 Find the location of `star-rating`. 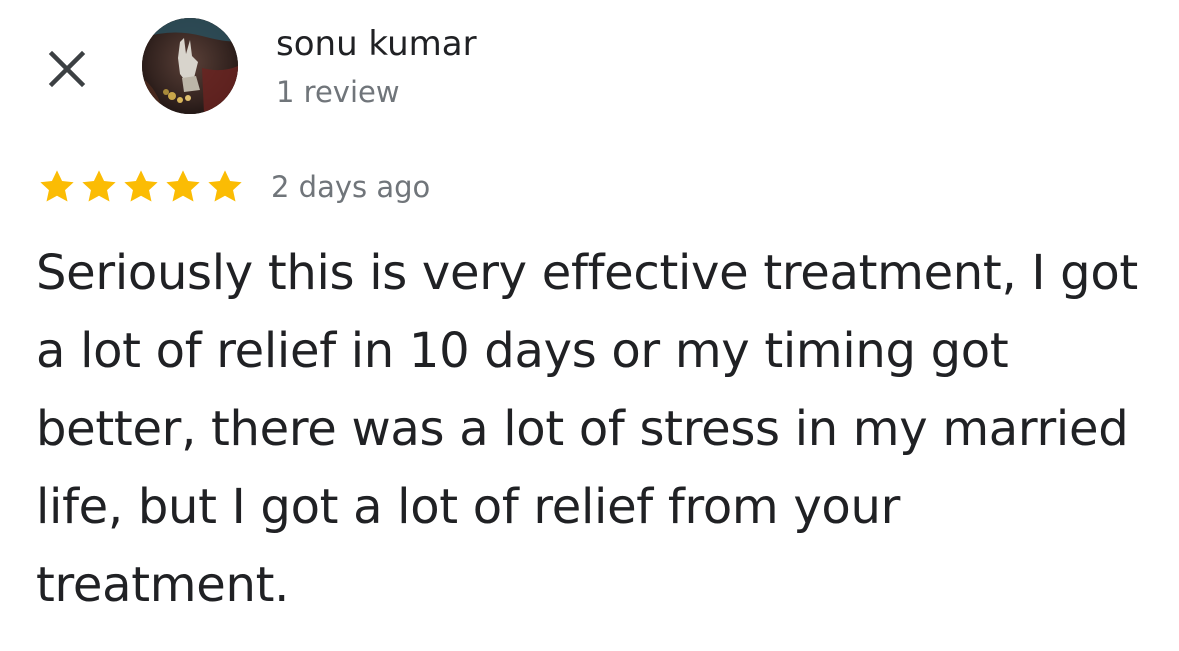

star-rating is located at coordinates (141, 187).